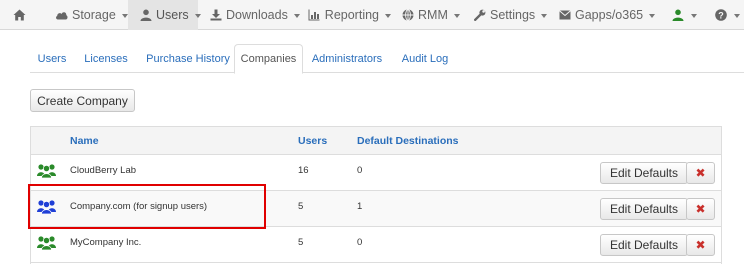 Image resolution: width=744 pixels, height=264 pixels. I want to click on user-green-icon, so click(678, 15).